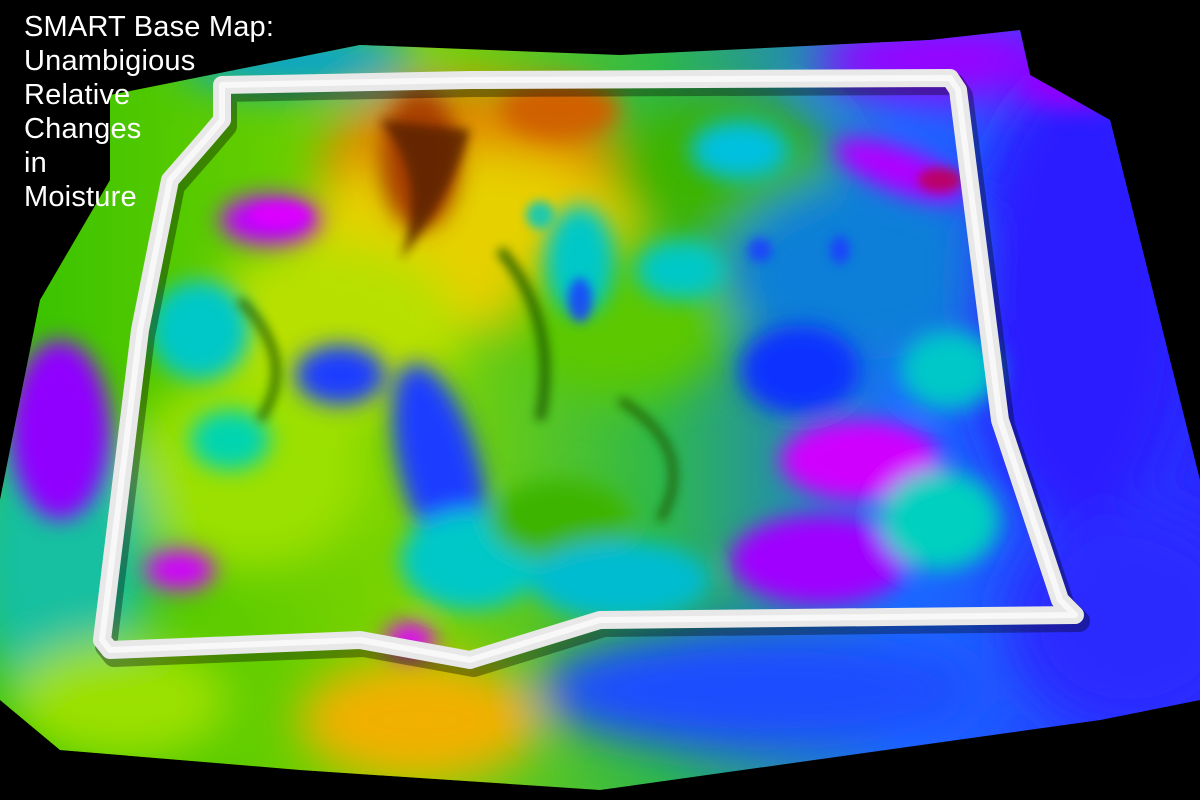 The height and width of the screenshot is (800, 1200). What do you see at coordinates (110, 61) in the screenshot?
I see `caption-line: Unambigious` at bounding box center [110, 61].